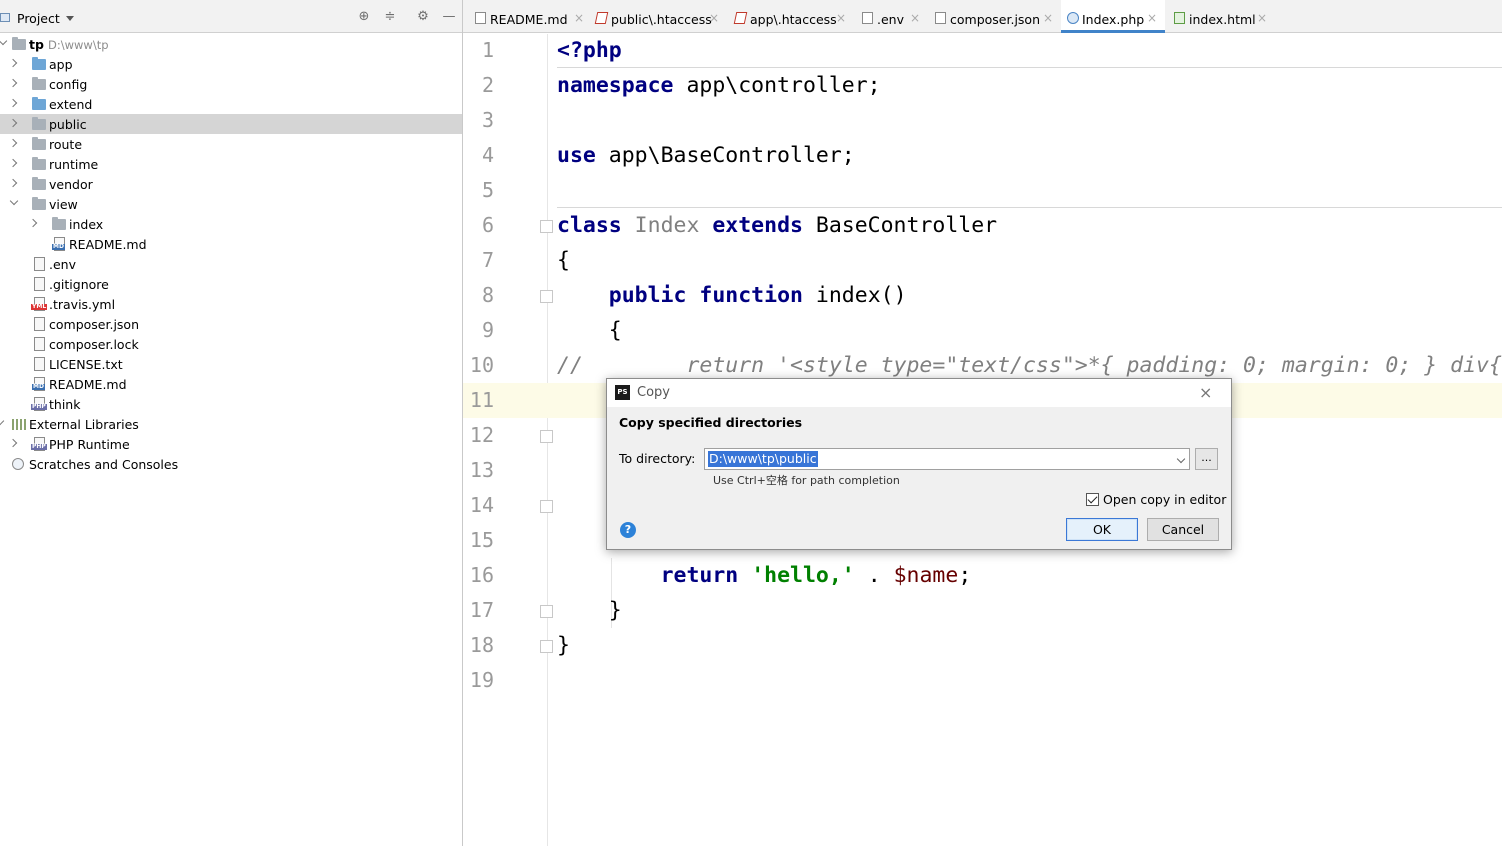 This screenshot has height=846, width=1502. I want to click on line-number: 11, so click(481, 400).